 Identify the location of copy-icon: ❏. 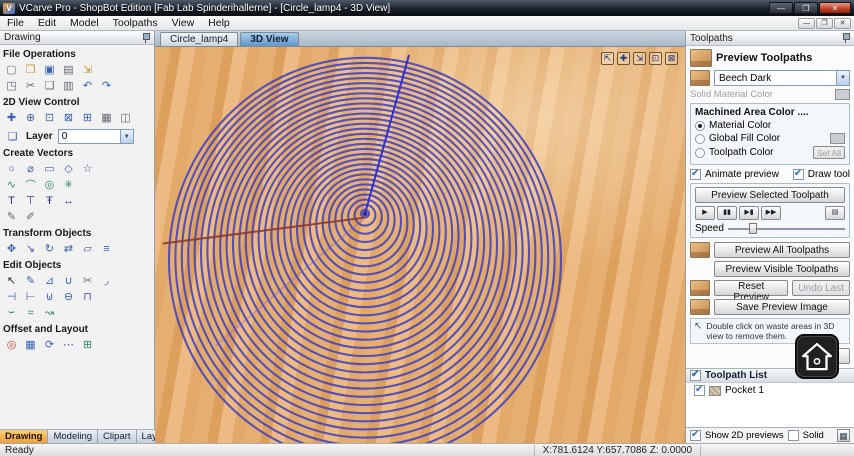
(49, 85).